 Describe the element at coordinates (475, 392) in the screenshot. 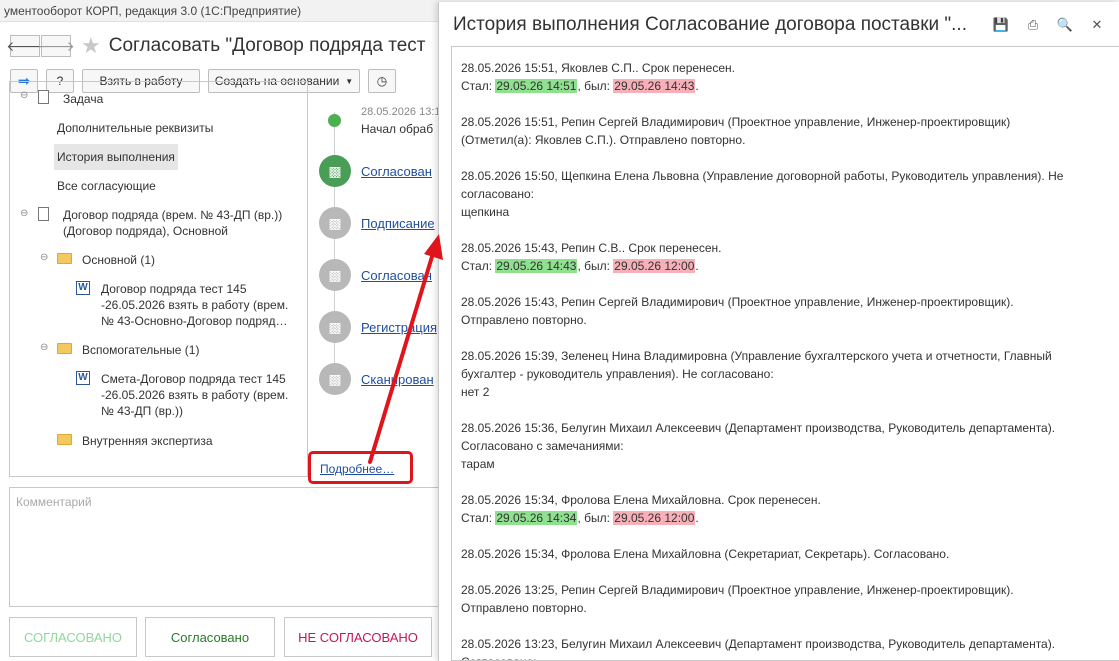

I see `entry-line: нет 2` at that location.